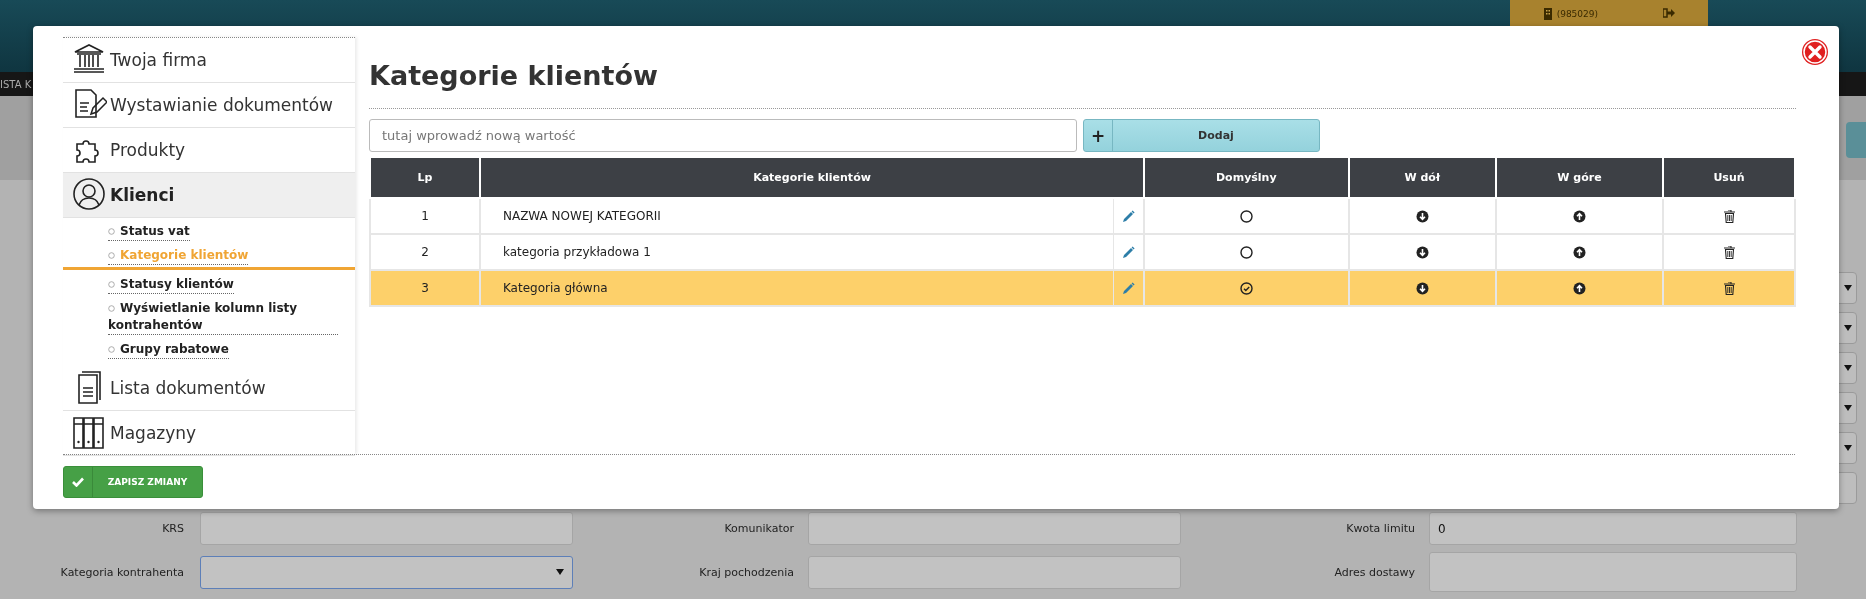 The height and width of the screenshot is (599, 1866). I want to click on column-header: W dół, so click(1422, 178).